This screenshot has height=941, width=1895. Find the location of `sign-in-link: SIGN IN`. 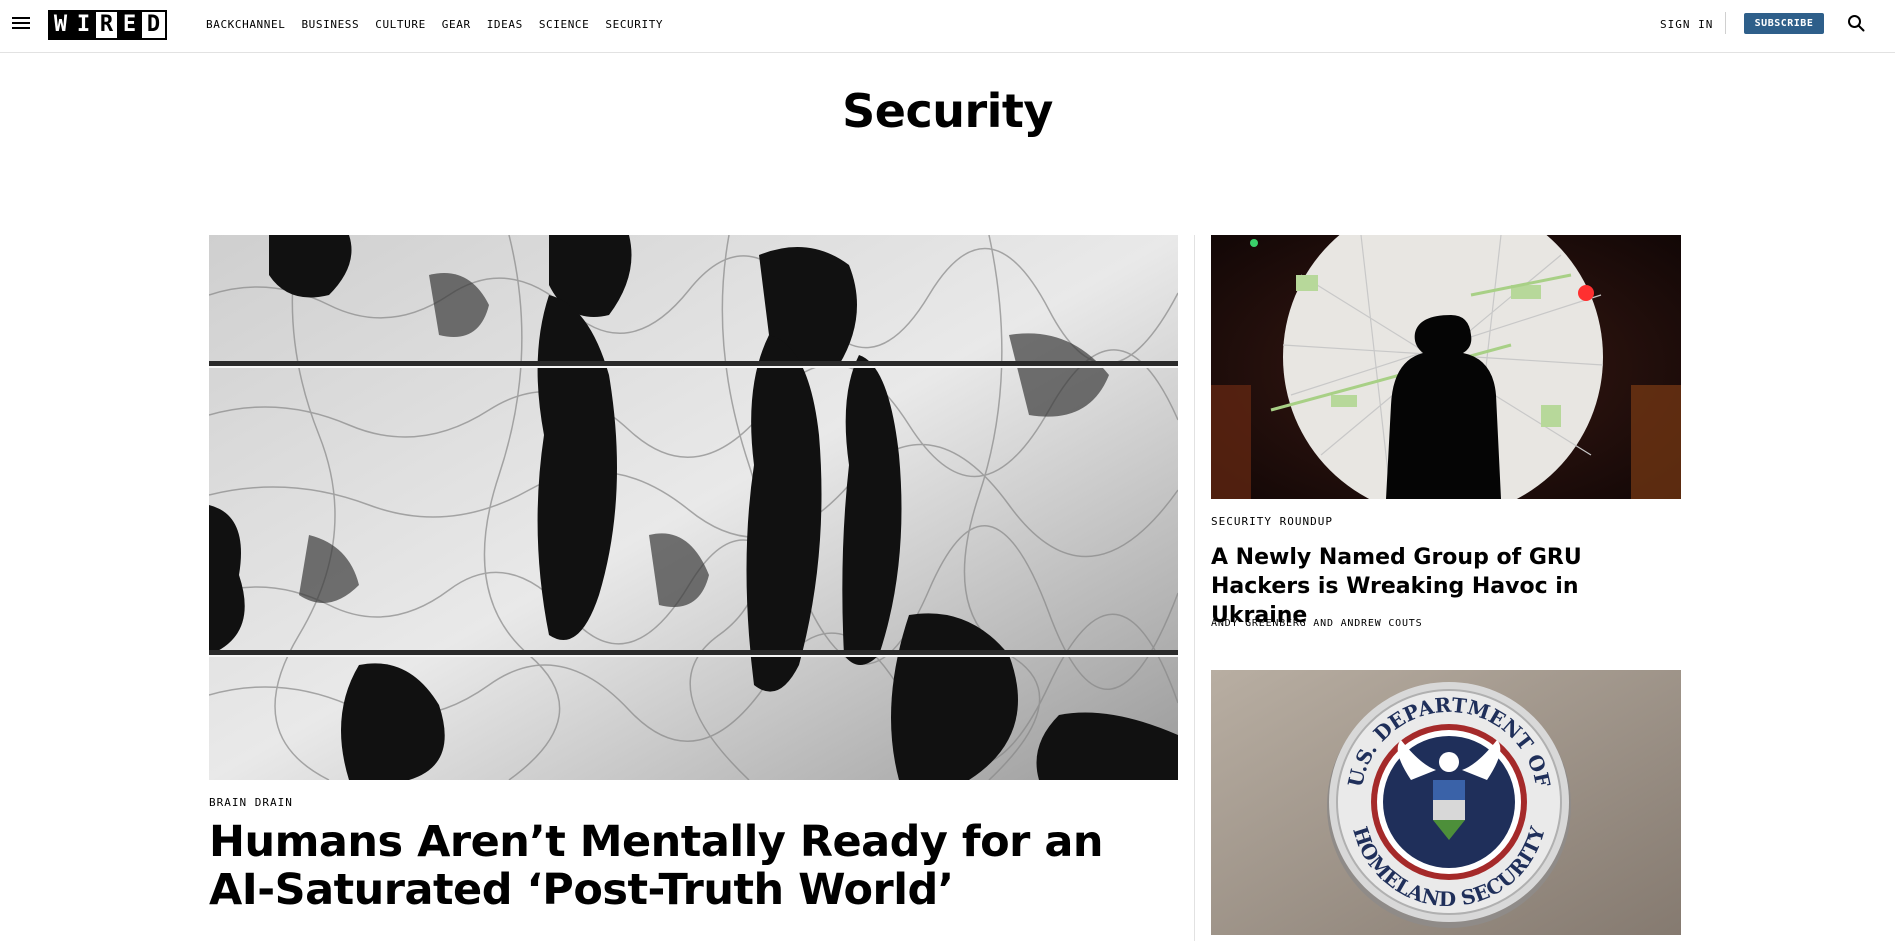

sign-in-link: SIGN IN is located at coordinates (1686, 24).